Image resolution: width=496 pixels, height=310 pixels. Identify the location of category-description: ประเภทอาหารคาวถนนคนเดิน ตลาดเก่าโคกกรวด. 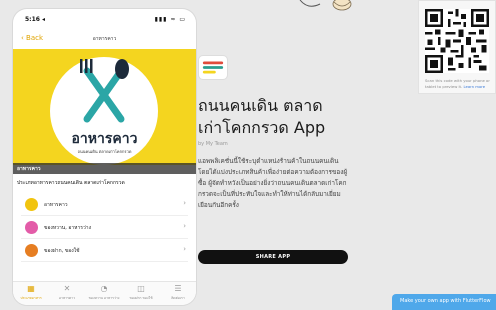
(71, 183).